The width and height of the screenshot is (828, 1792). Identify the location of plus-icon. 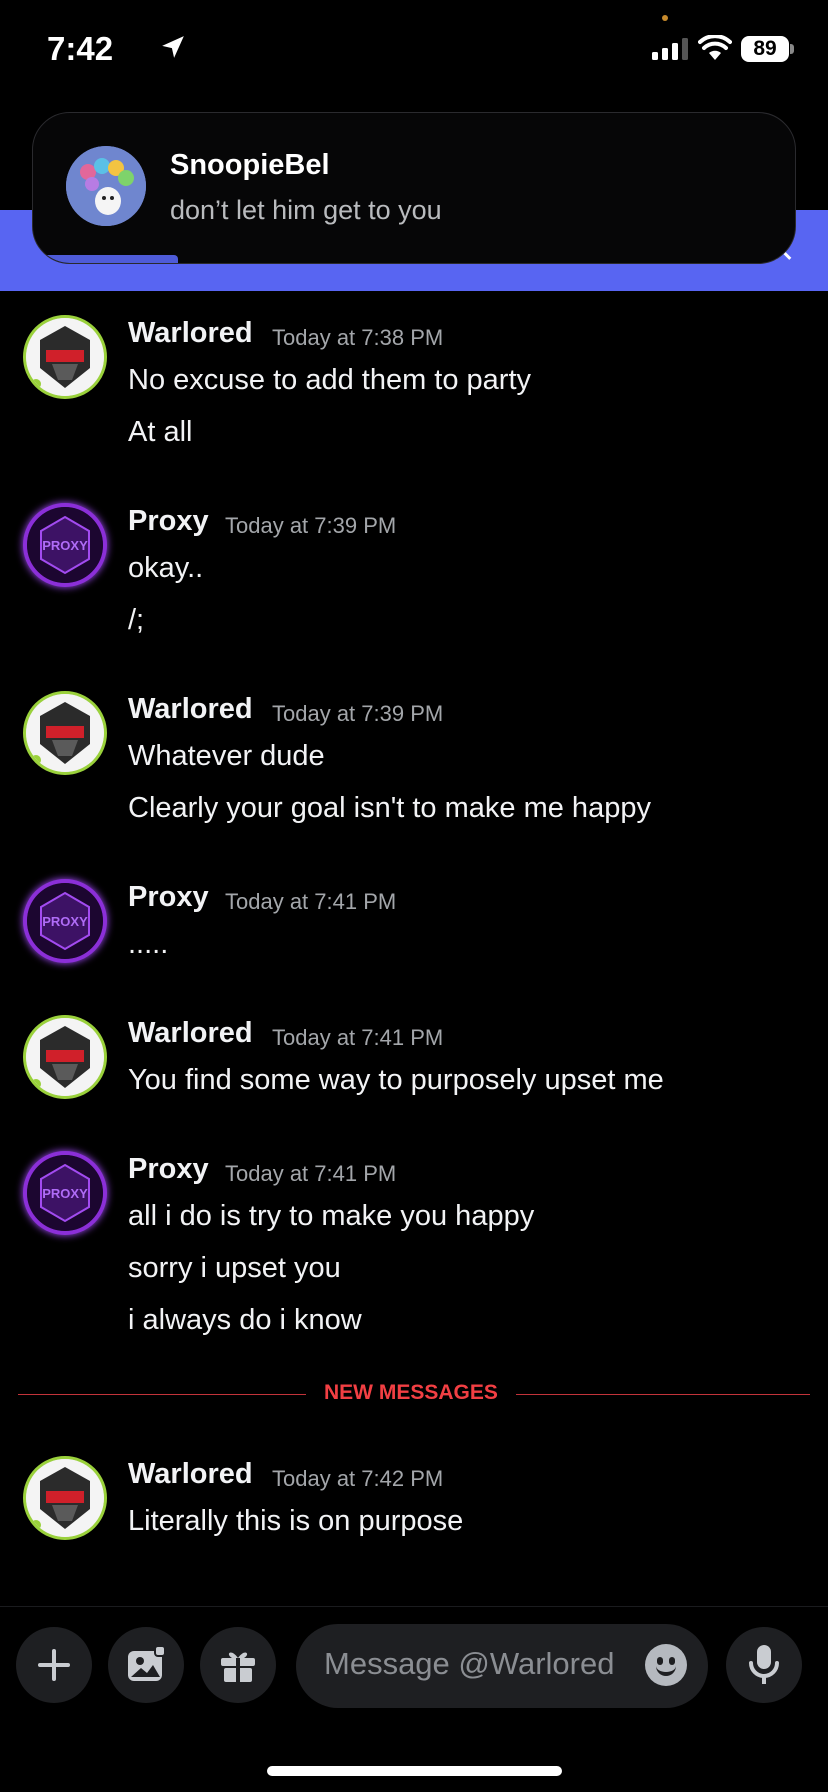
(54, 1665).